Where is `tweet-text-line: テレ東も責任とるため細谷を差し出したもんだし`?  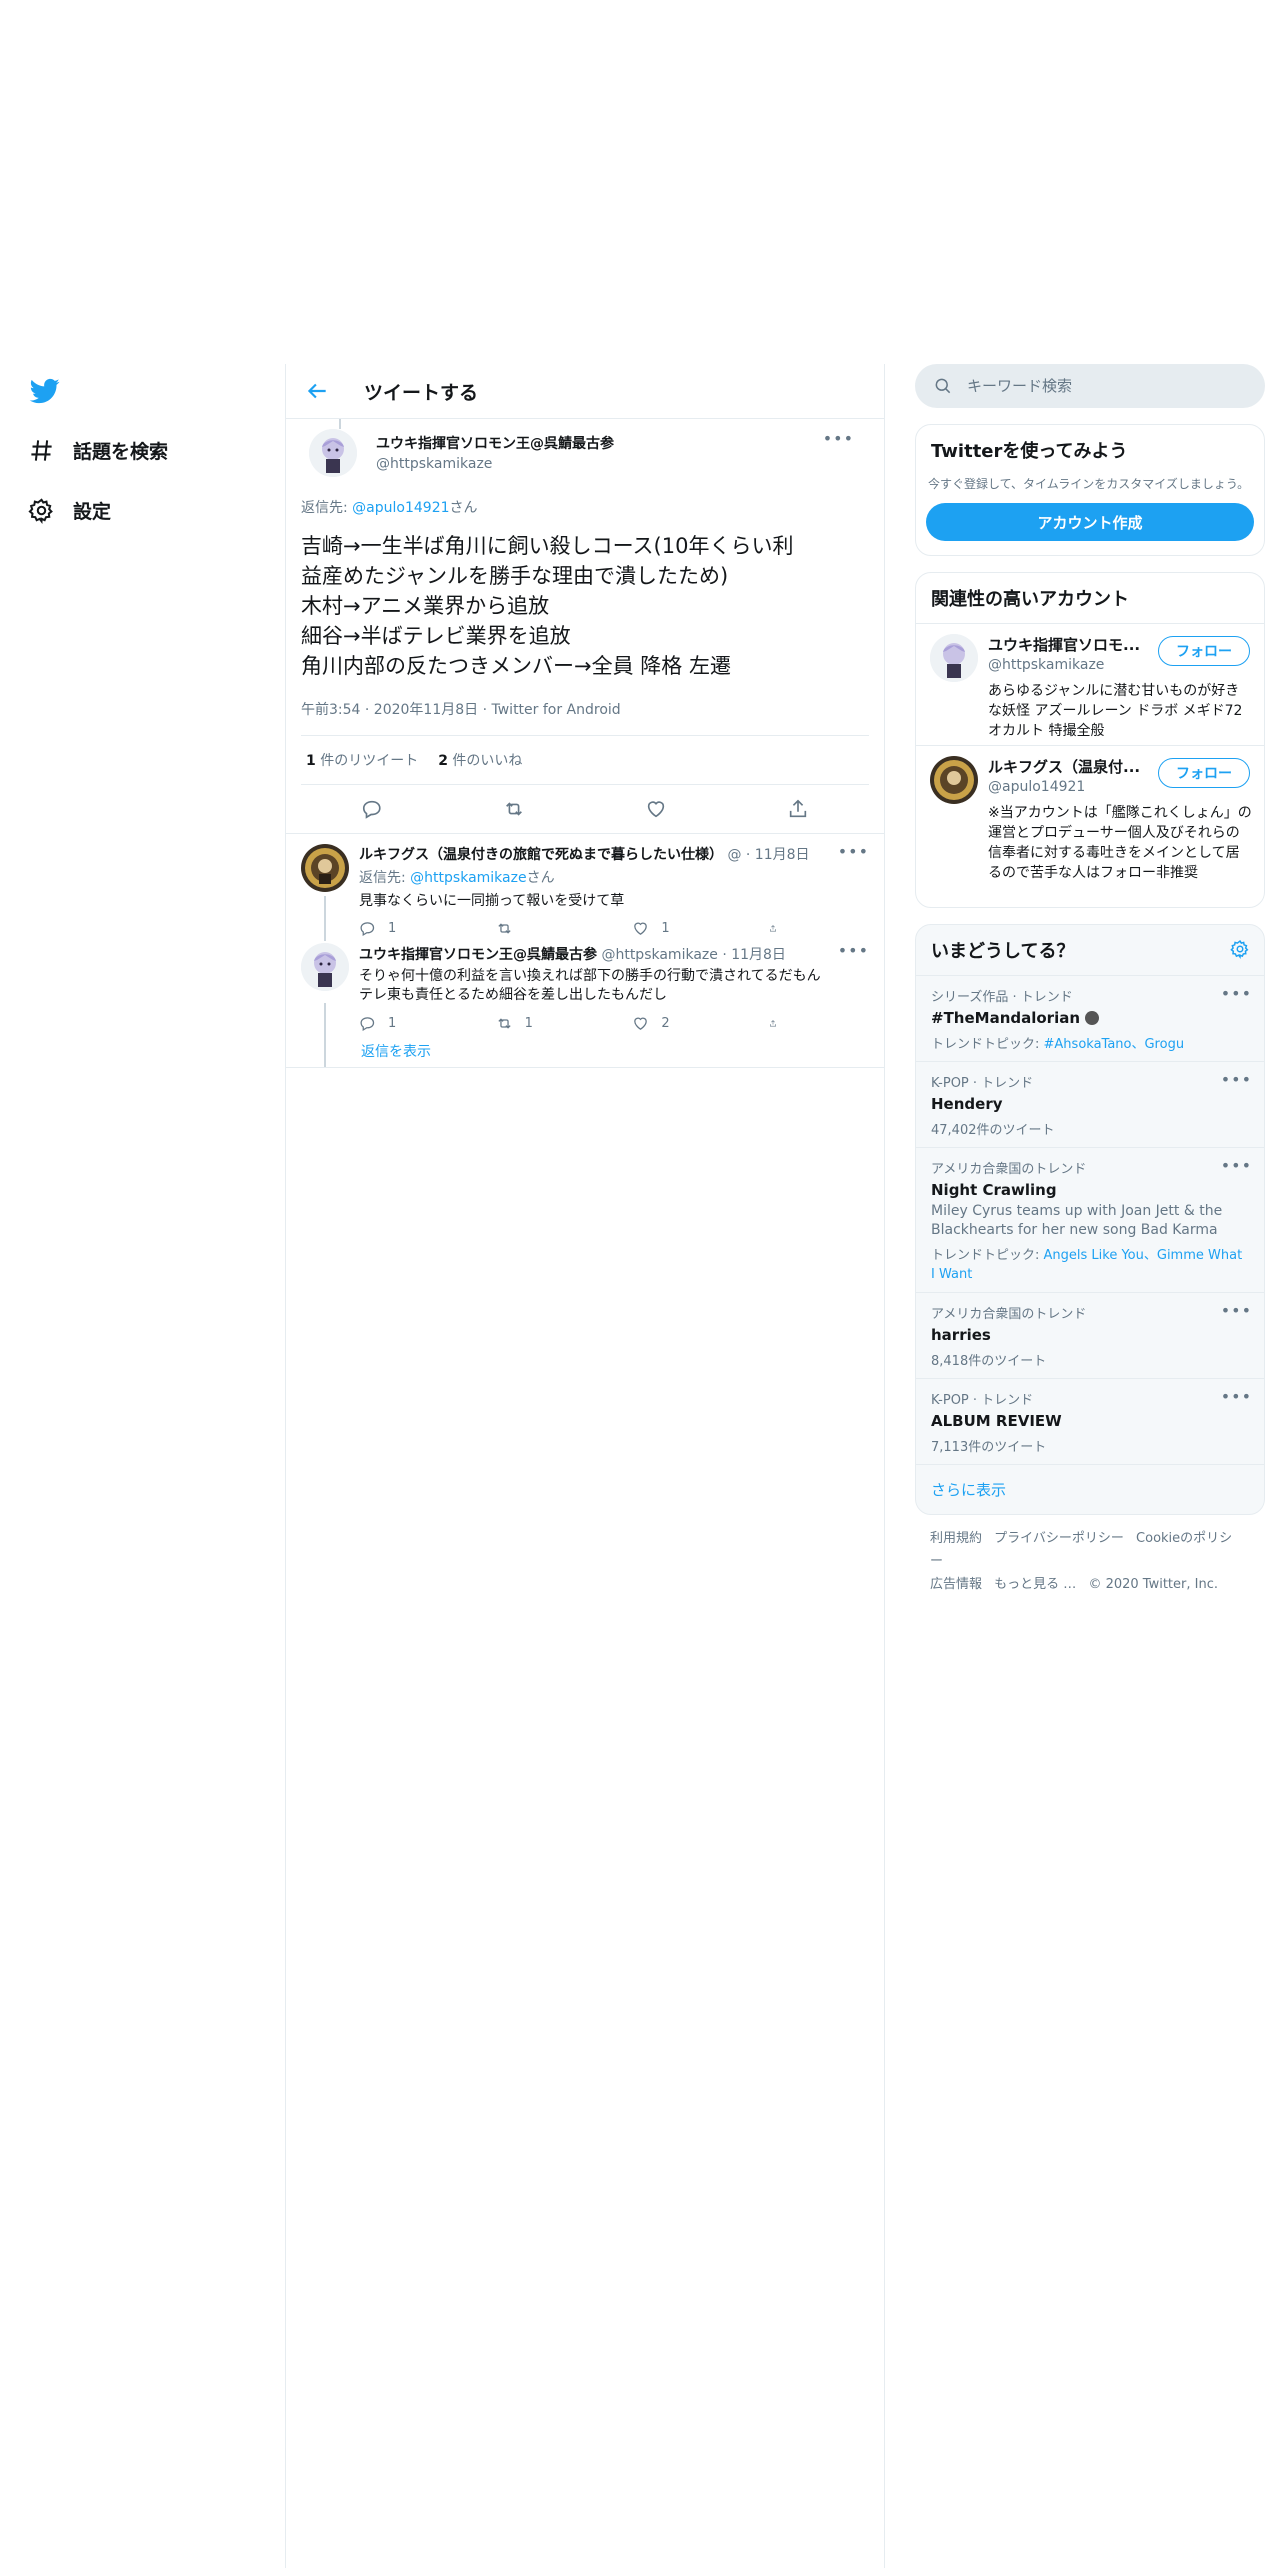
tweet-text-line: テレ東も責任とるため細谷を差し出したもんだし is located at coordinates (513, 995).